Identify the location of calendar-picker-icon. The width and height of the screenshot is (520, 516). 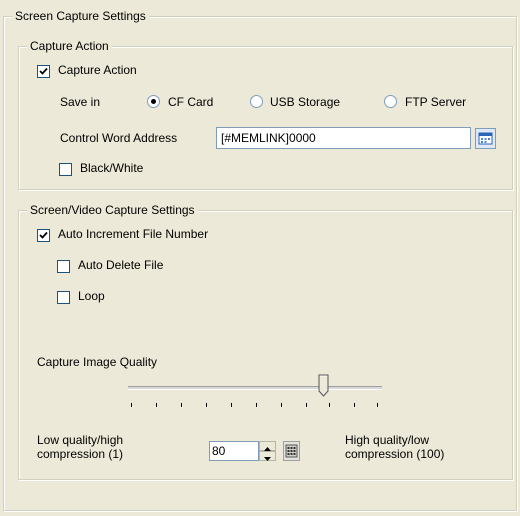
(485, 138).